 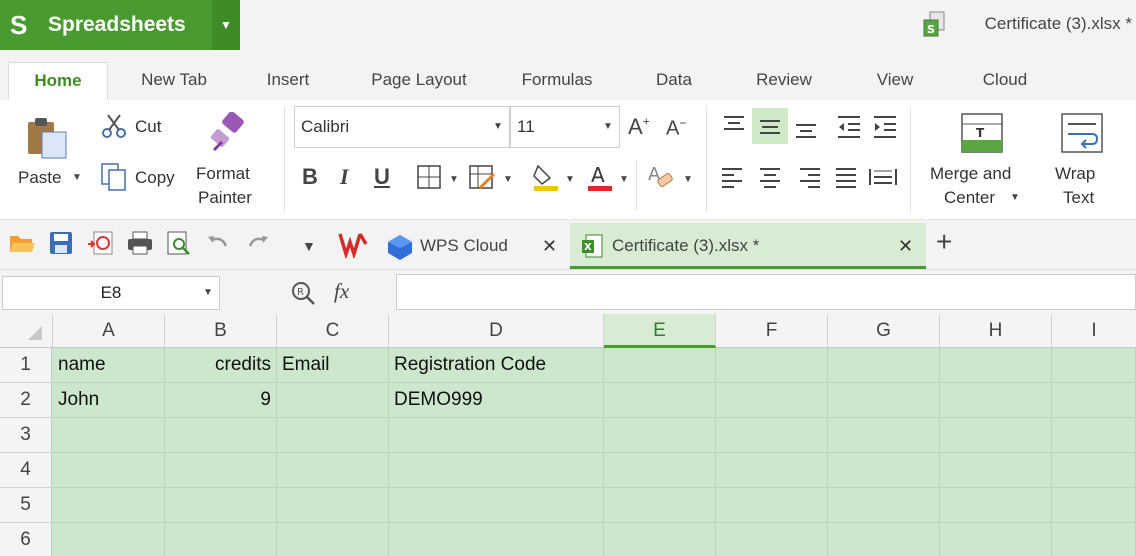 I want to click on clear-format-dropdown-icon: ▼, so click(x=688, y=179).